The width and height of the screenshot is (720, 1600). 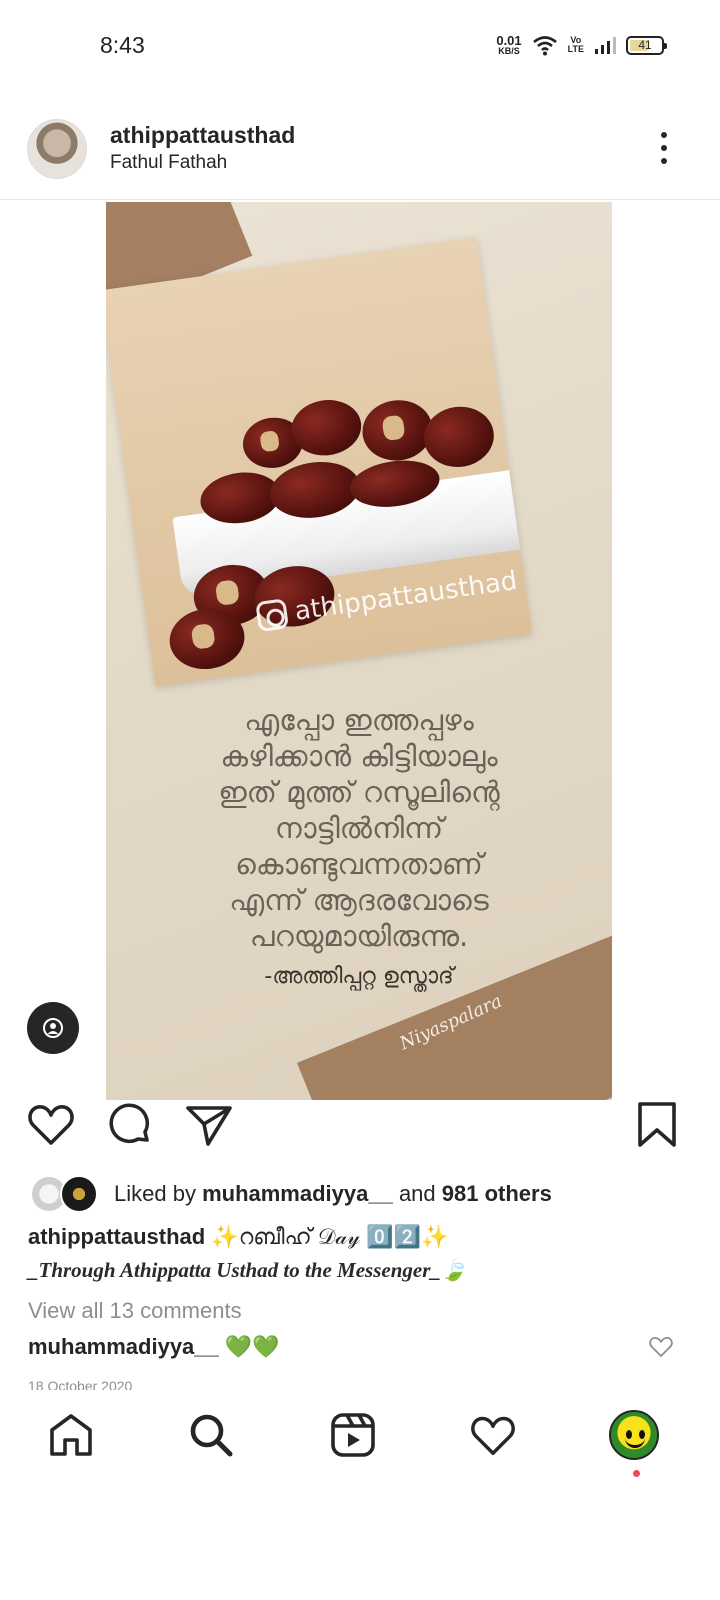 I want to click on likes-middle: and, so click(x=417, y=1193).